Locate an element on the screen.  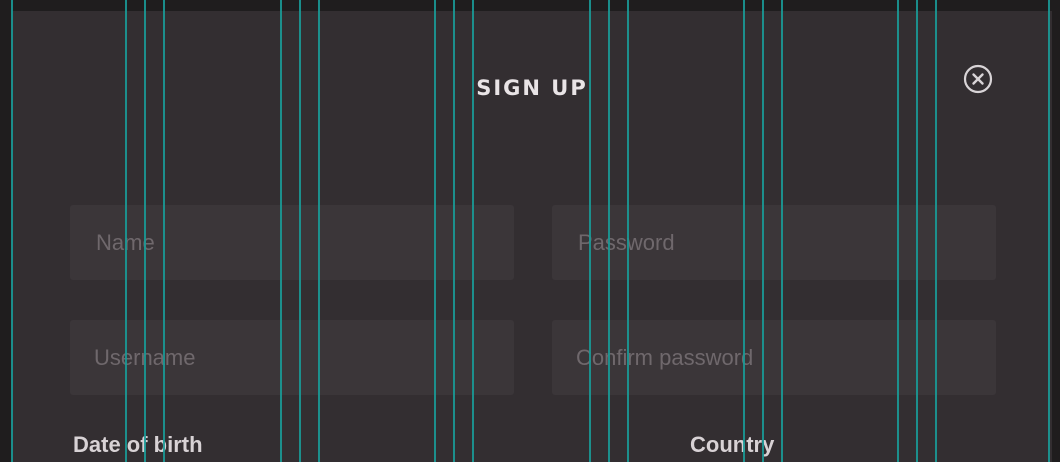
close-button is located at coordinates (978, 79).